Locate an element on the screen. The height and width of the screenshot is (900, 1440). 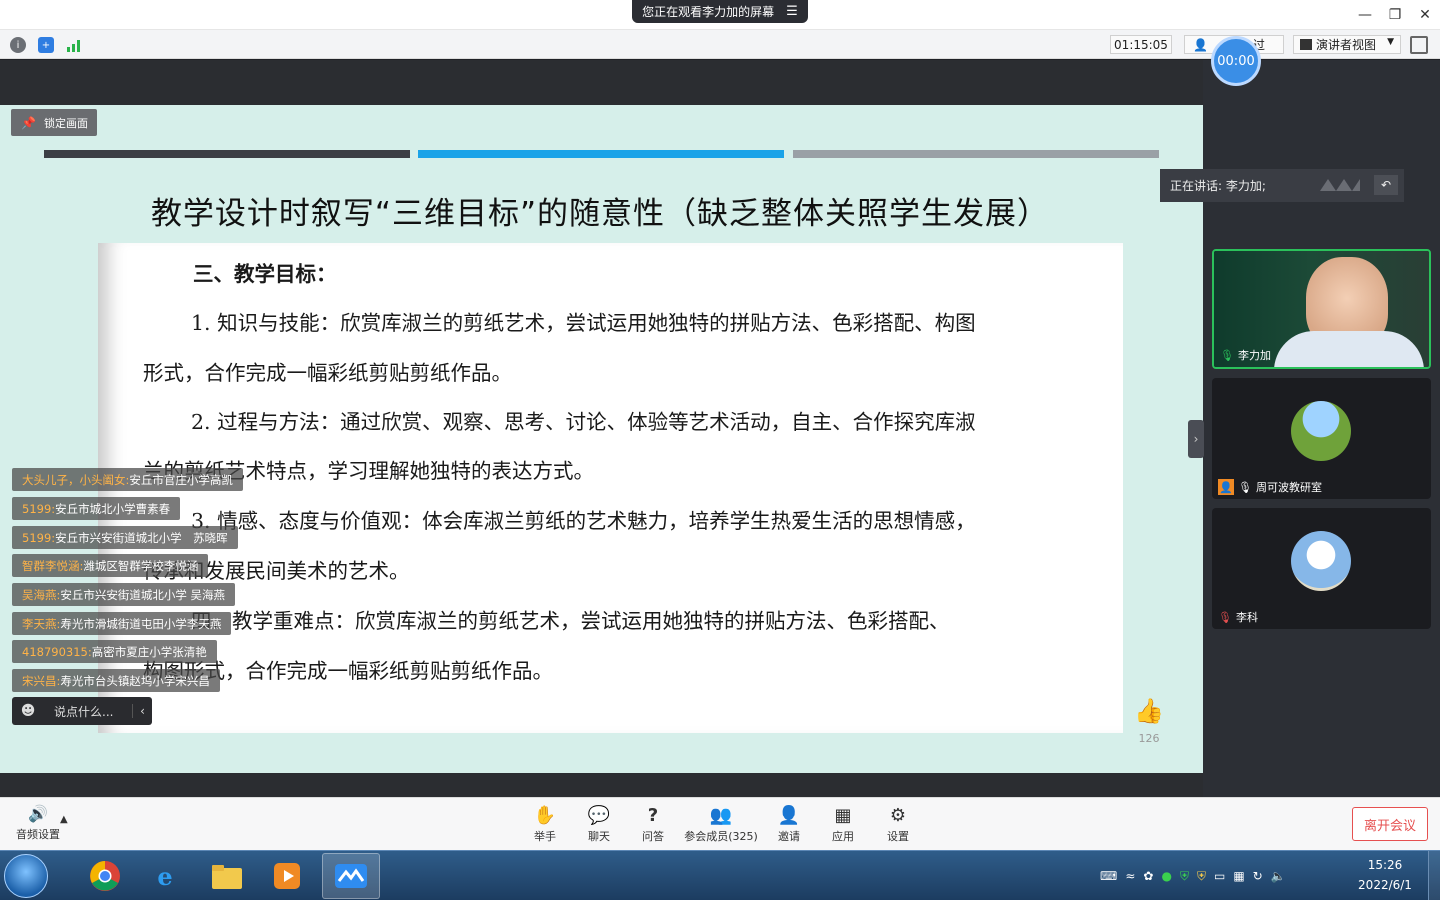
comment-text: 高密市夏庄小学张清艳 is located at coordinates (149, 651).